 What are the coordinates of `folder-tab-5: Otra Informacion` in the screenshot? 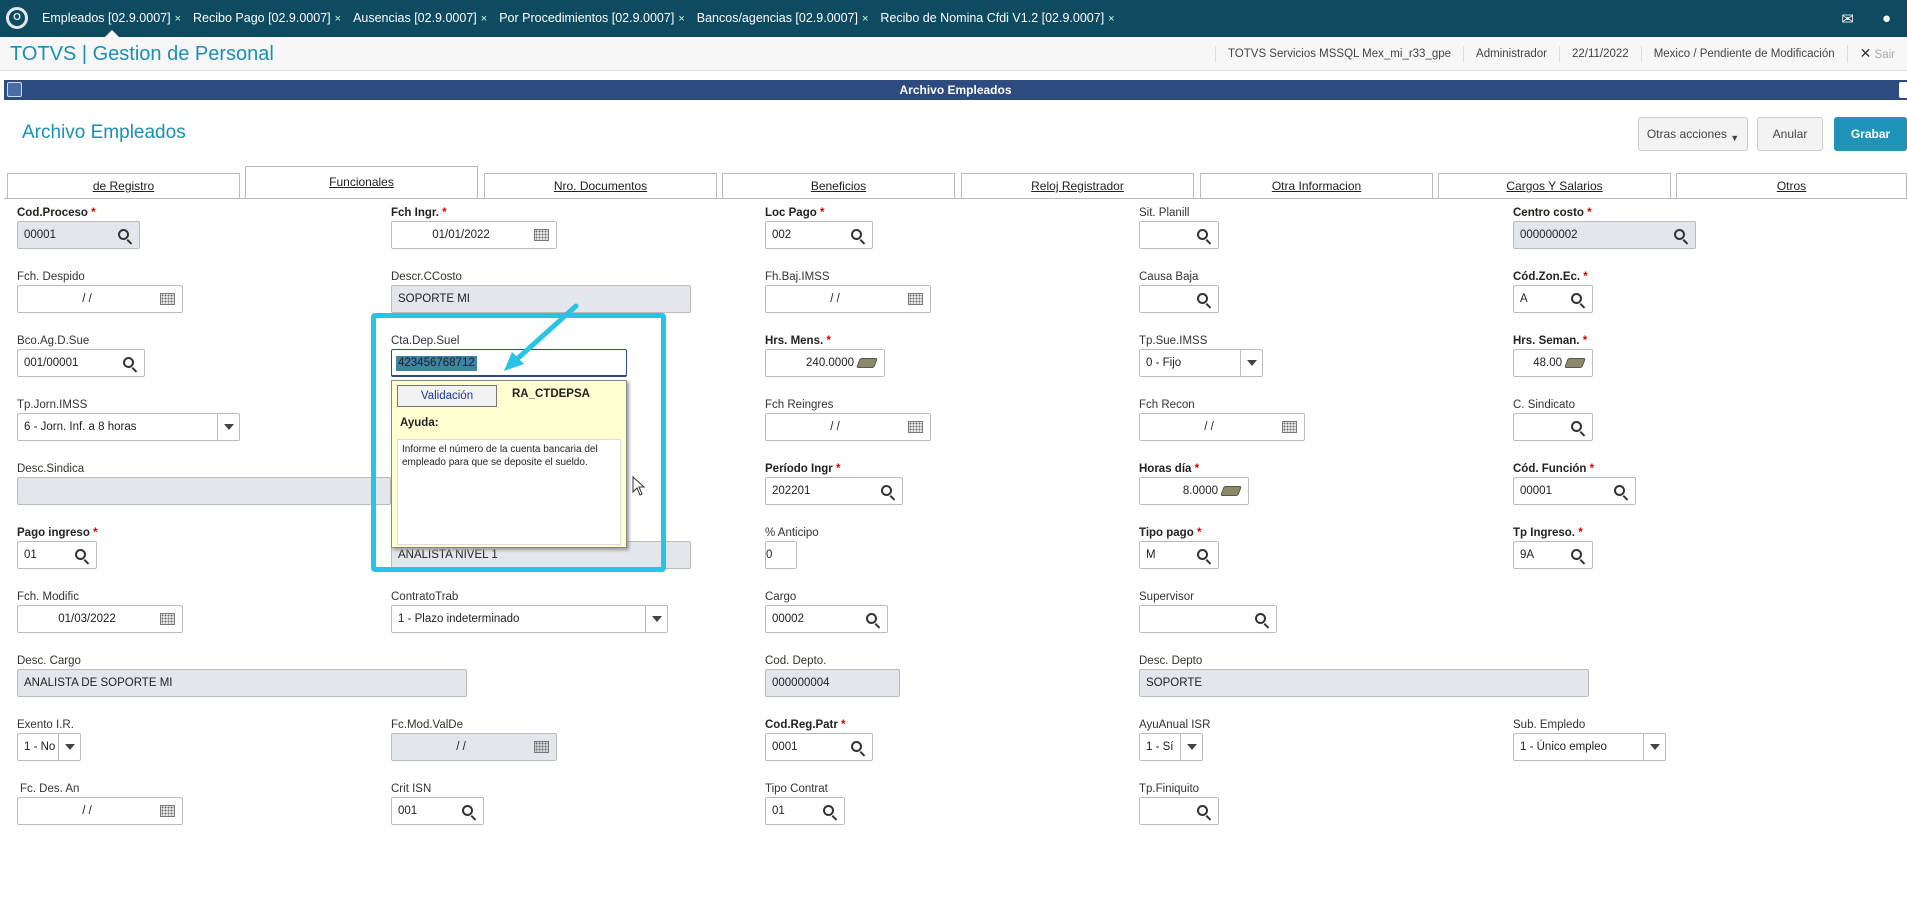 It's located at (1316, 185).